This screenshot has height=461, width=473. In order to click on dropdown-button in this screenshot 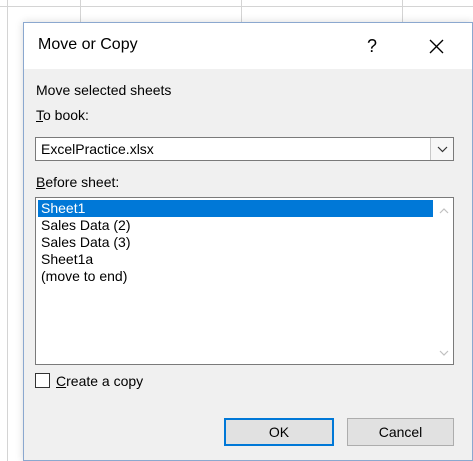, I will do `click(441, 149)`.